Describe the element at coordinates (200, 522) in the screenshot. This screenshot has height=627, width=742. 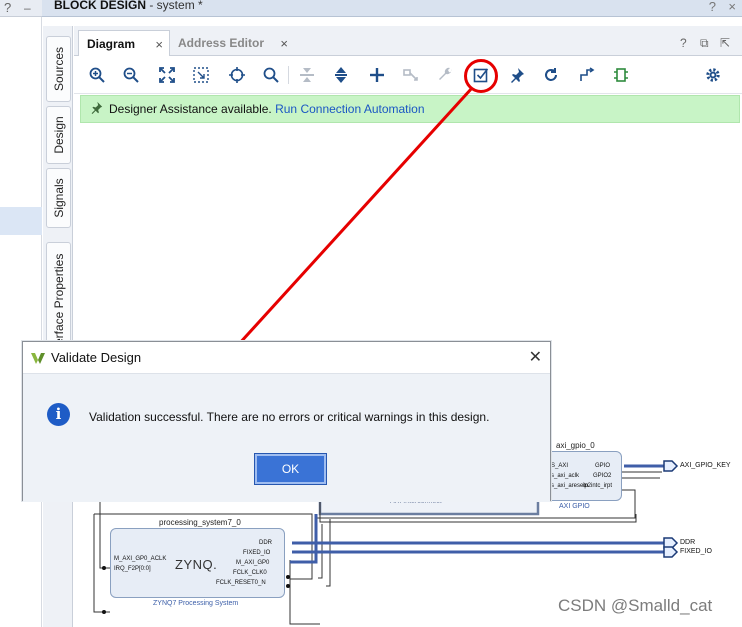
I see `ps-instance-name: processing_system7_0` at that location.